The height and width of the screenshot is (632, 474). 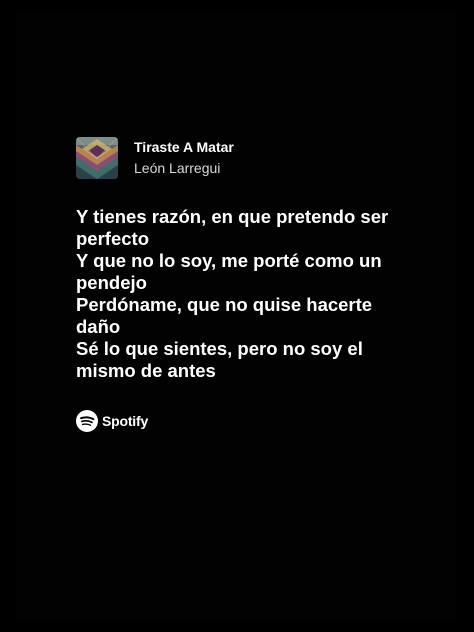 I want to click on lyric-line: perfecto, so click(x=112, y=238).